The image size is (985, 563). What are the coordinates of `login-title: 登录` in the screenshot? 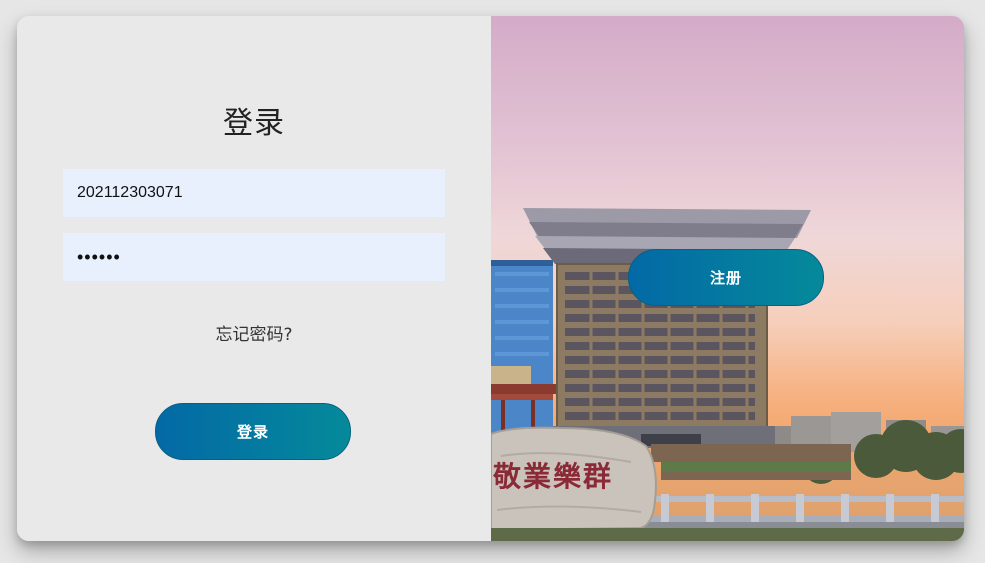 It's located at (254, 123).